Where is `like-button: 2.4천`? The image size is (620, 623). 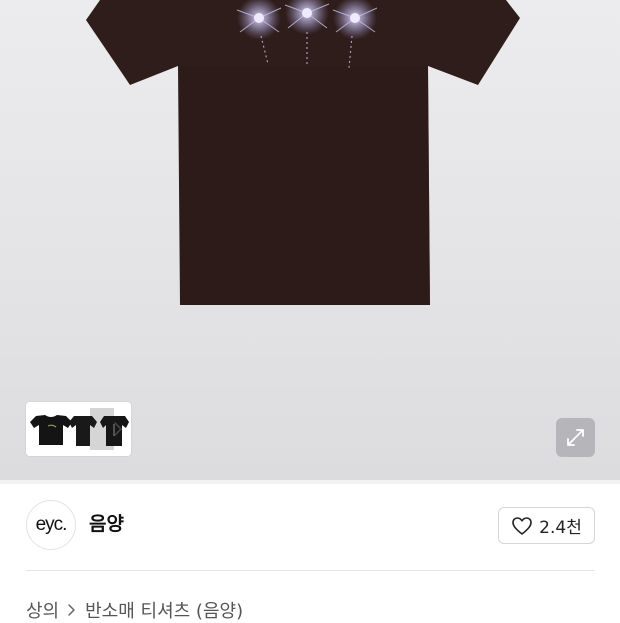 like-button: 2.4천 is located at coordinates (546, 525).